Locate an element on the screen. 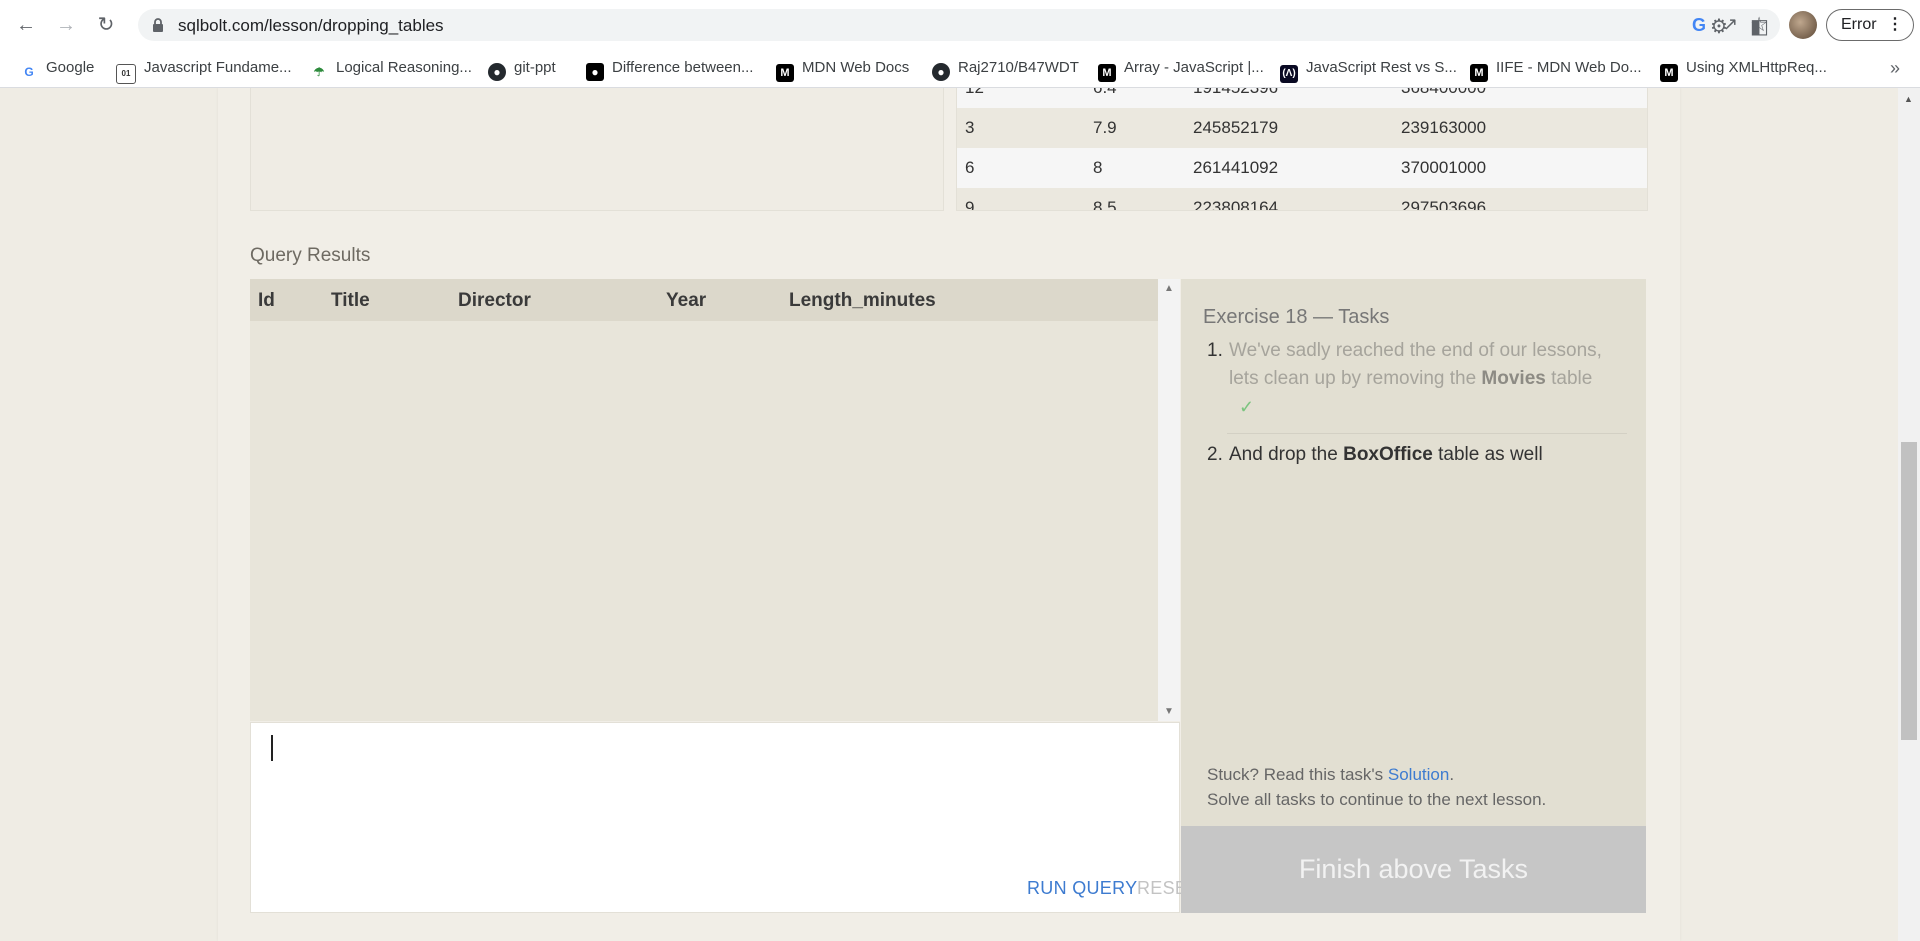 The image size is (1920, 941). table-cell: 297503696 is located at coordinates (1444, 204).